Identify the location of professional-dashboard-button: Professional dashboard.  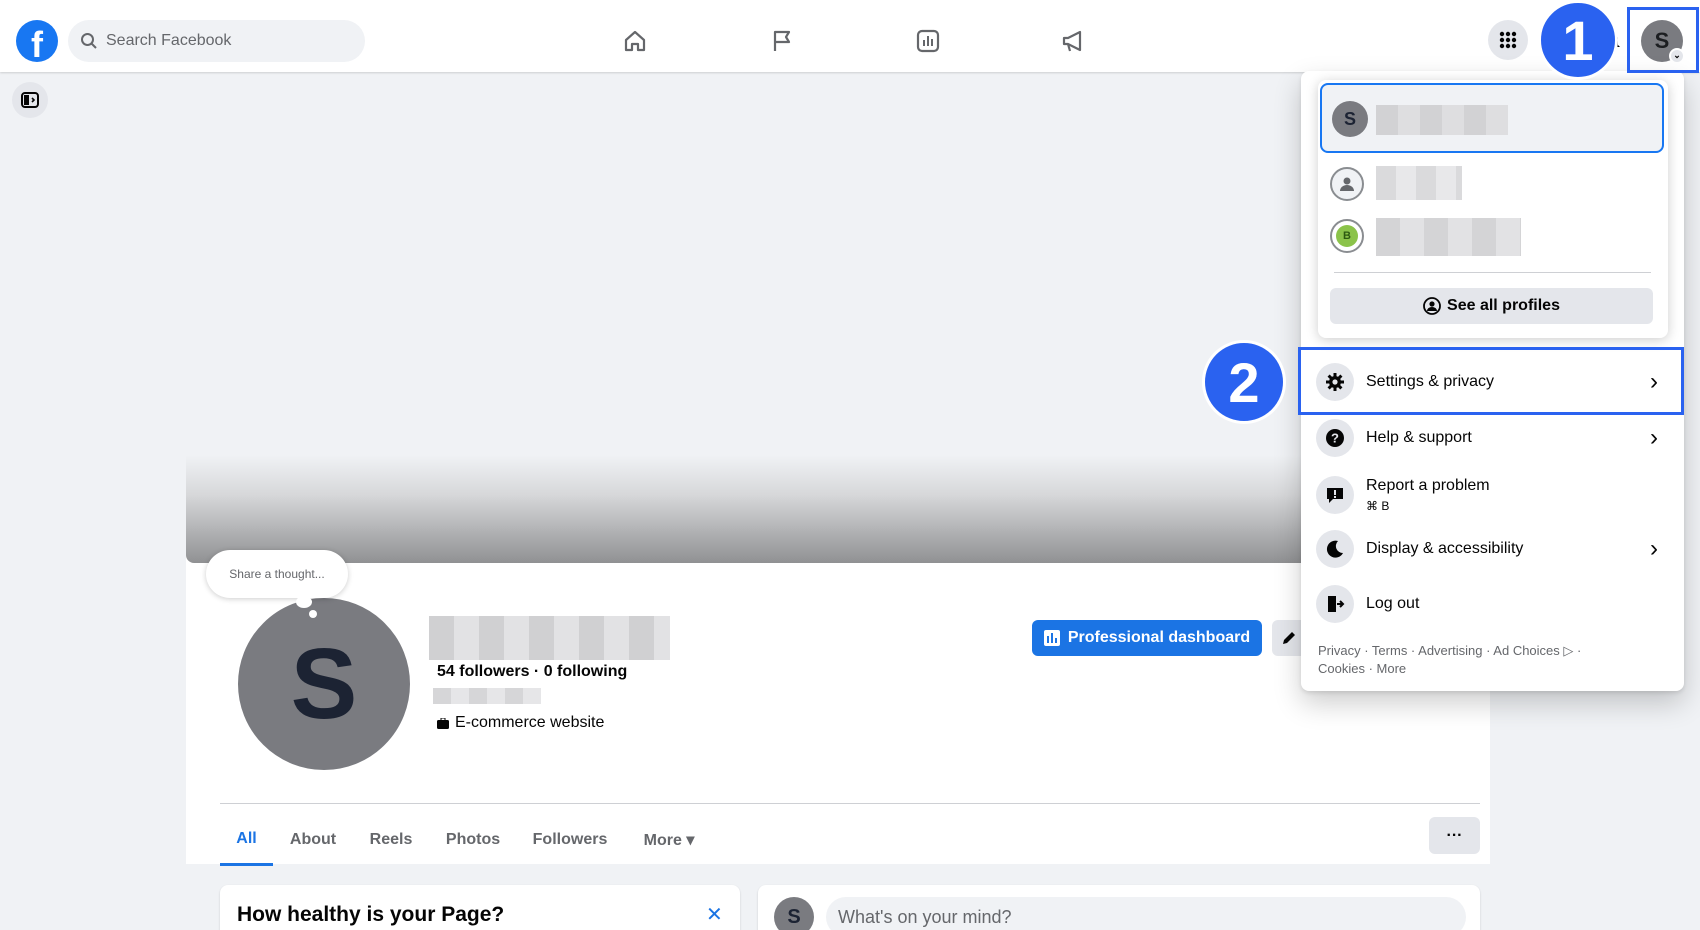
(1147, 638).